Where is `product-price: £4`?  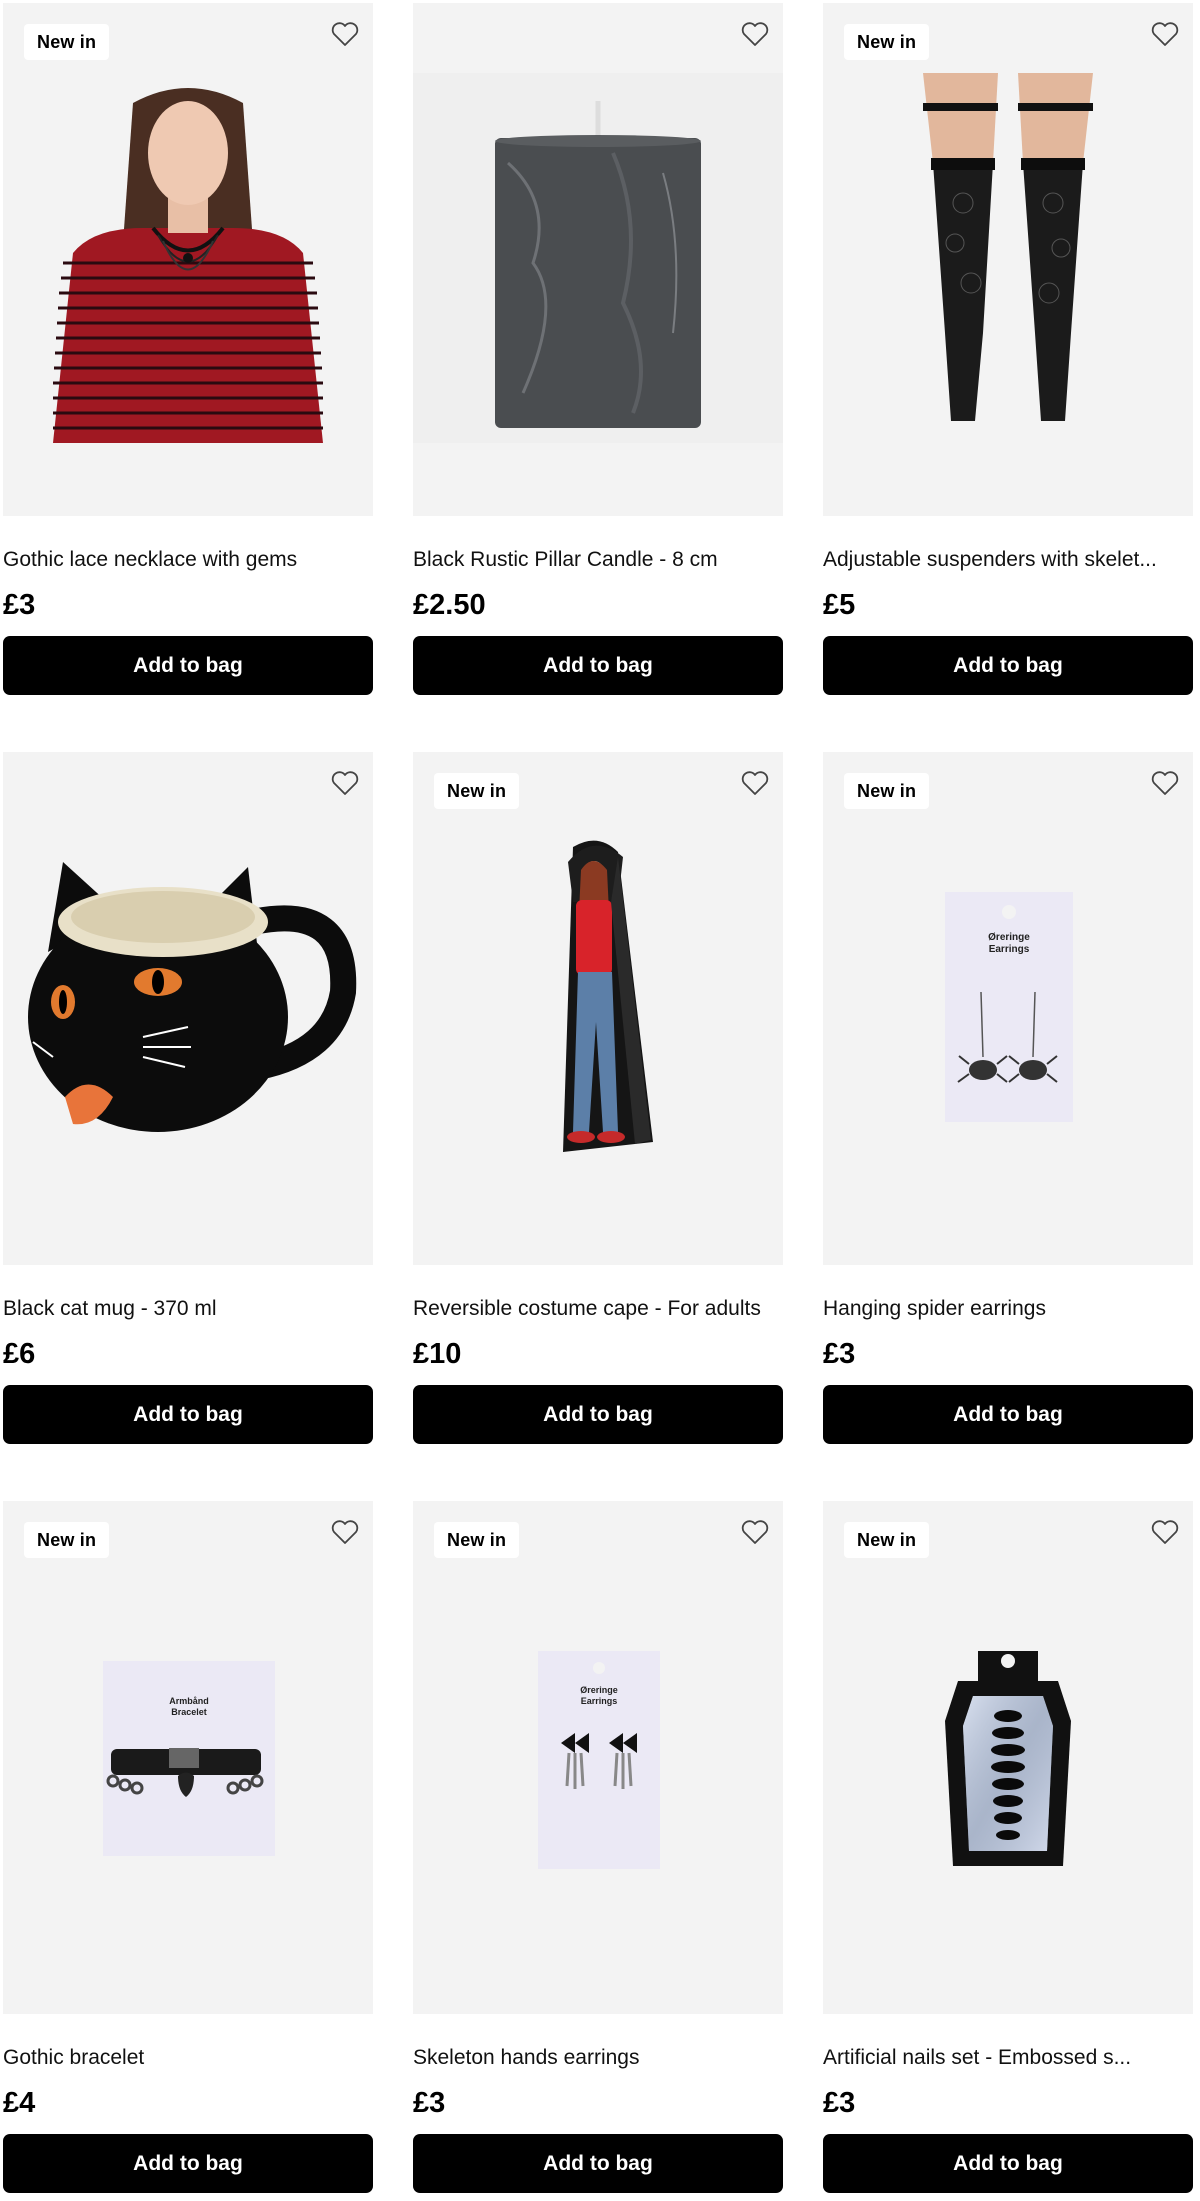 product-price: £4 is located at coordinates (19, 2103).